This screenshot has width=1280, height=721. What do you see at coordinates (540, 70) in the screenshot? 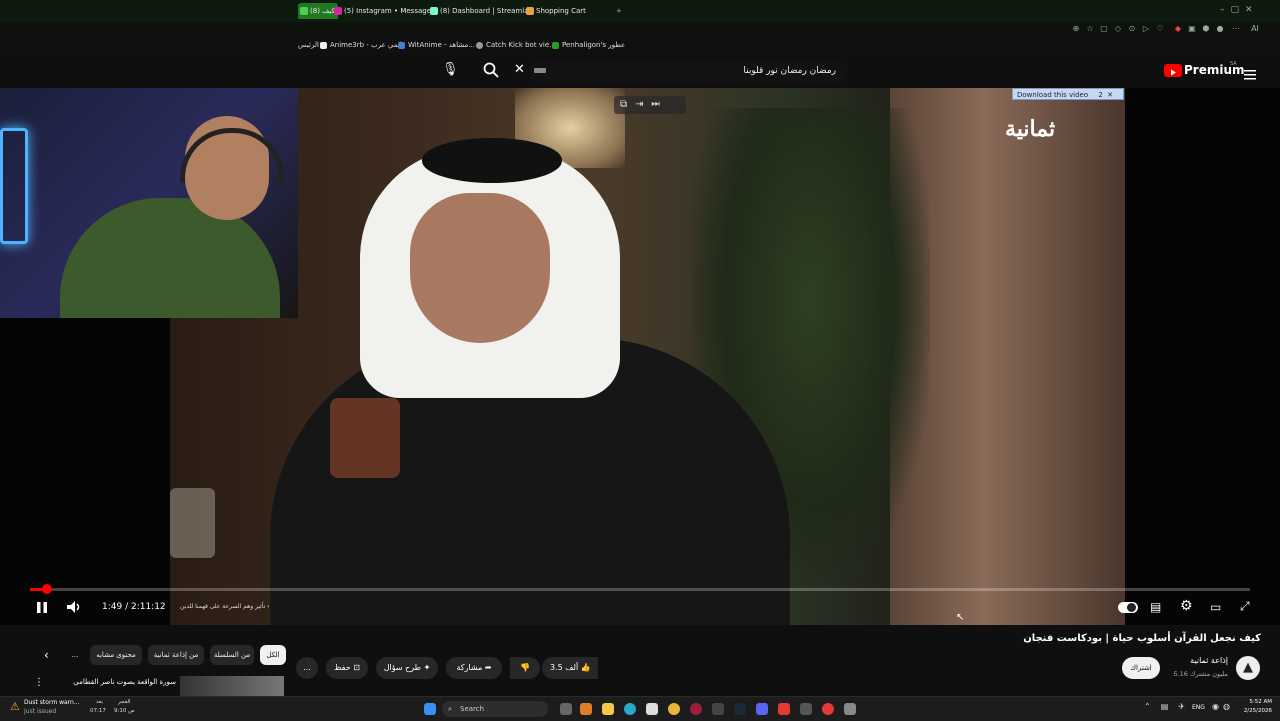
I see `keyboard-icon` at bounding box center [540, 70].